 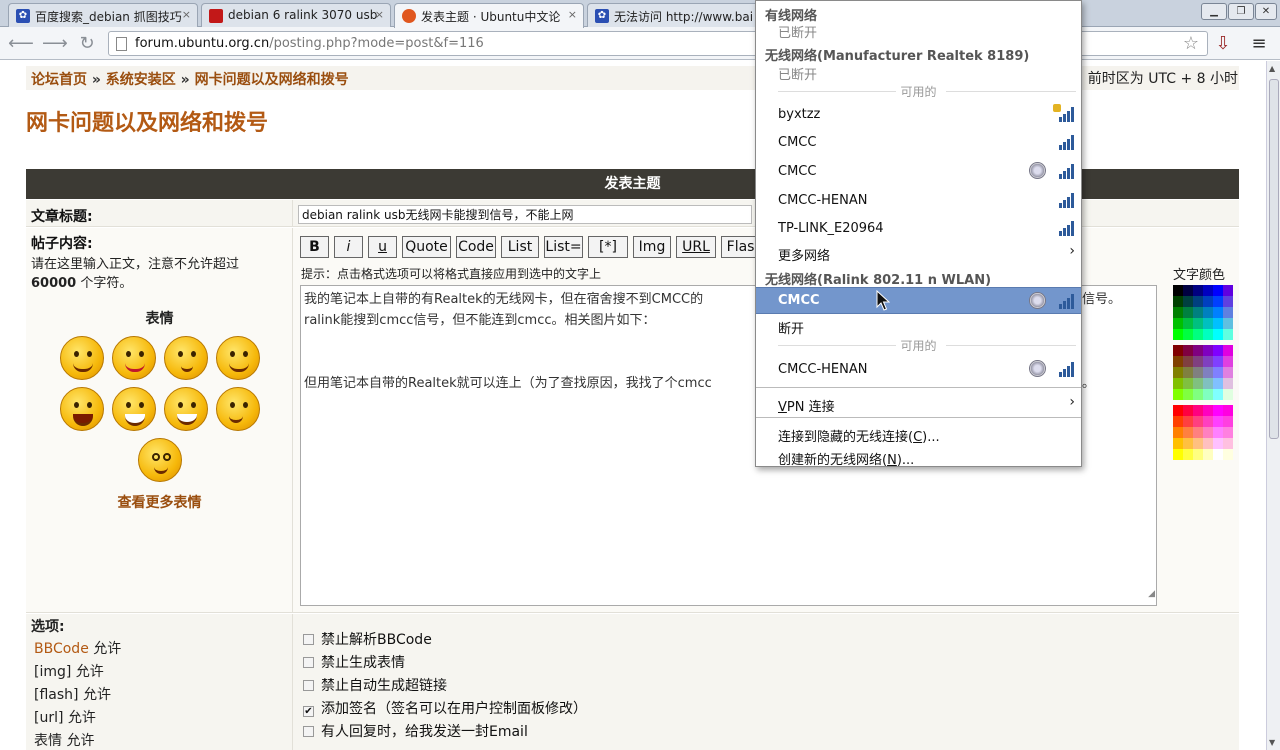 What do you see at coordinates (354, 662) in the screenshot?
I see `option-disable-smilies: 禁止生成表情` at bounding box center [354, 662].